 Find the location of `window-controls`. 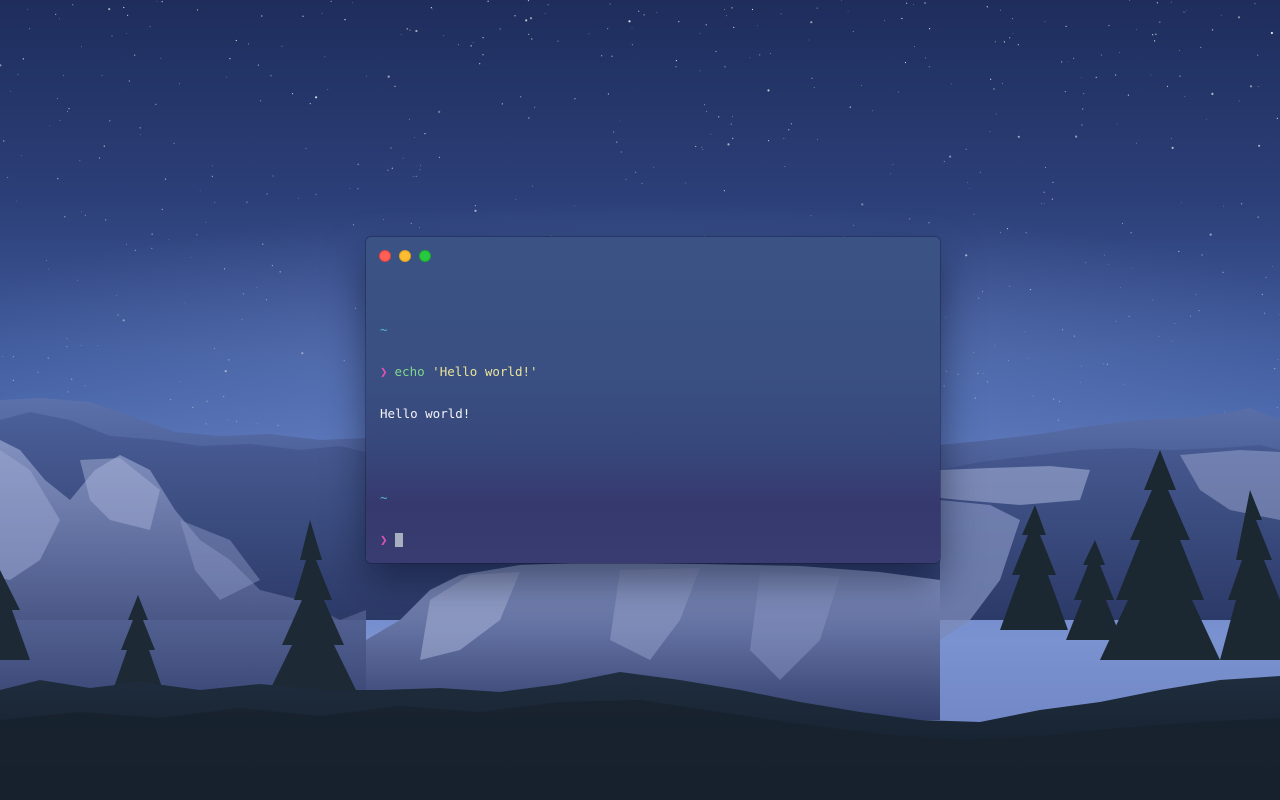

window-controls is located at coordinates (405, 256).